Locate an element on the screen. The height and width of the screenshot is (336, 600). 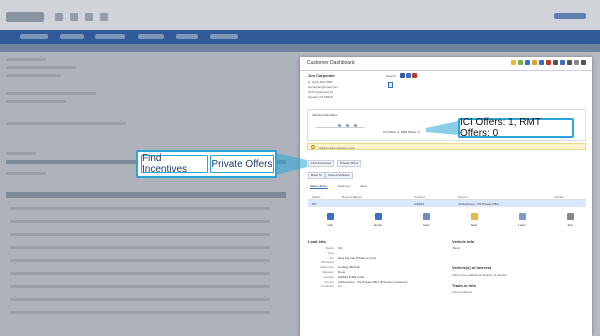
incentives-callout: Find Incentives Private Offers is located at coordinates (206, 164).